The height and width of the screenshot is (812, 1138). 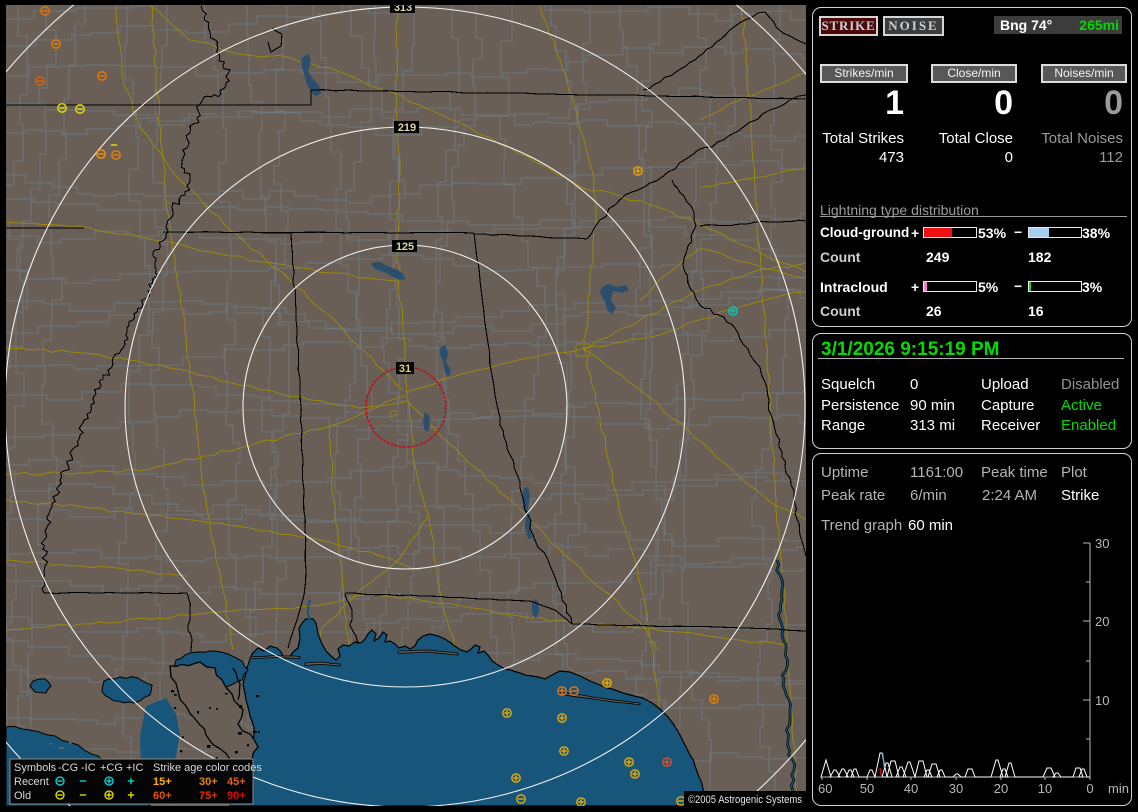 I want to click on svg-text: 313, so click(x=403, y=9).